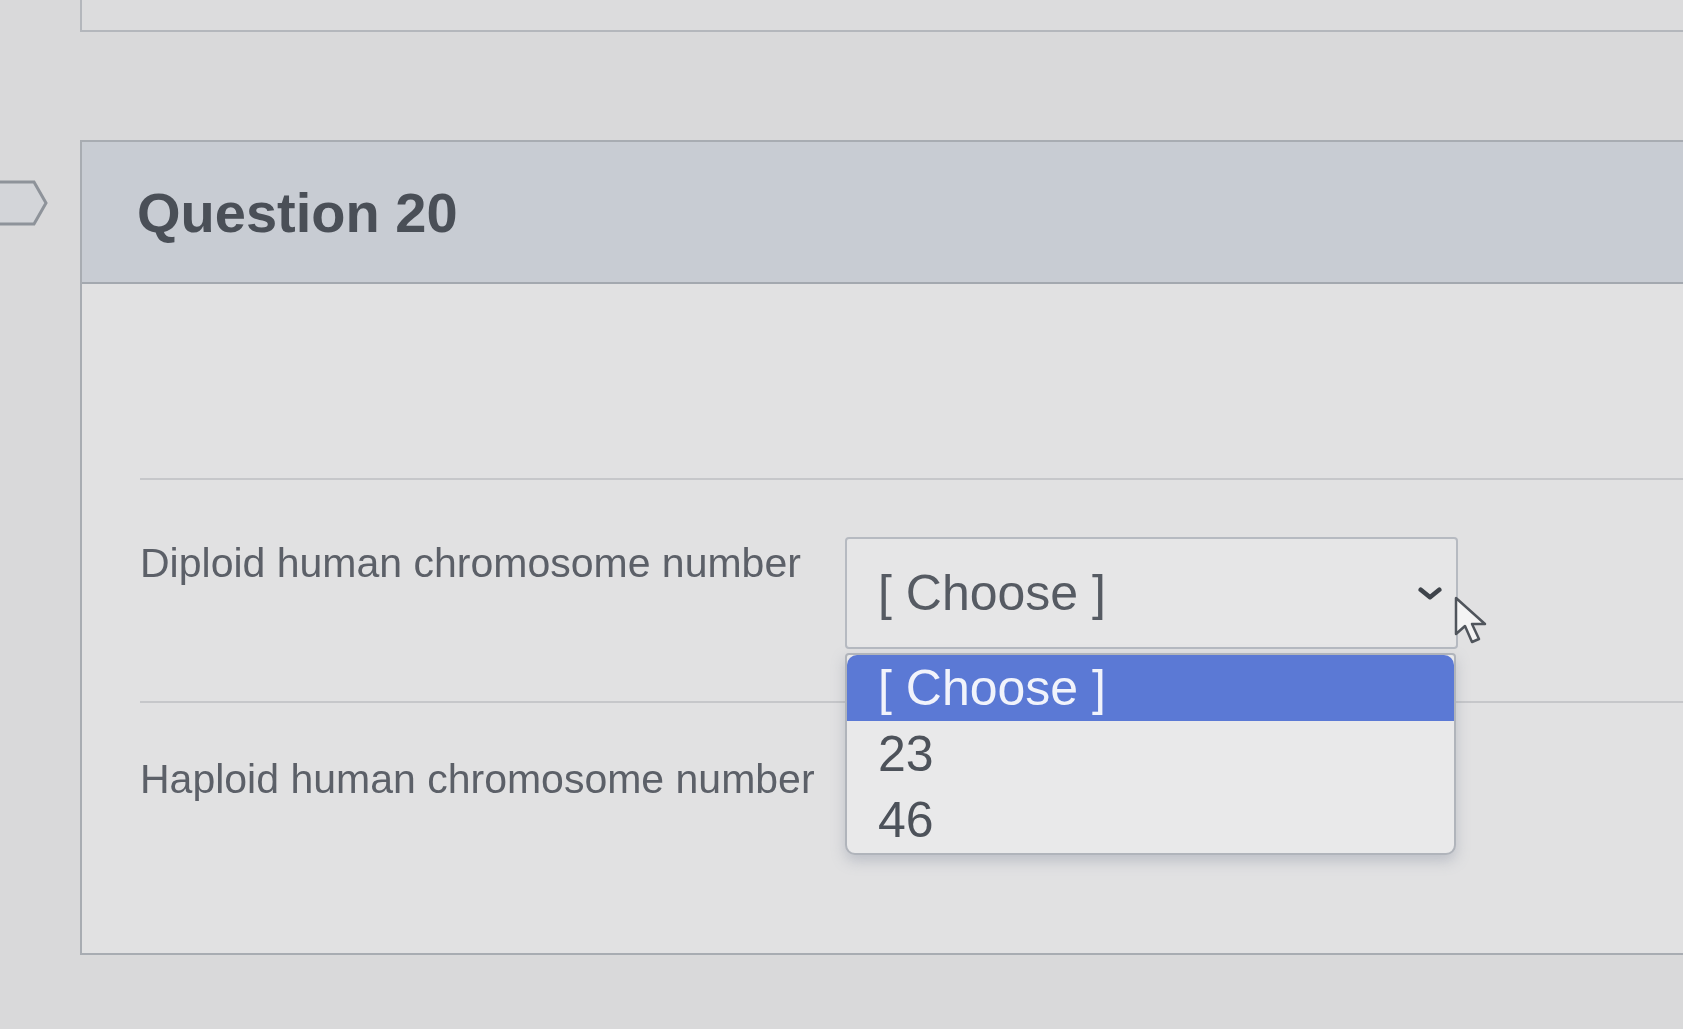  What do you see at coordinates (24, 203) in the screenshot?
I see `tag-icon` at bounding box center [24, 203].